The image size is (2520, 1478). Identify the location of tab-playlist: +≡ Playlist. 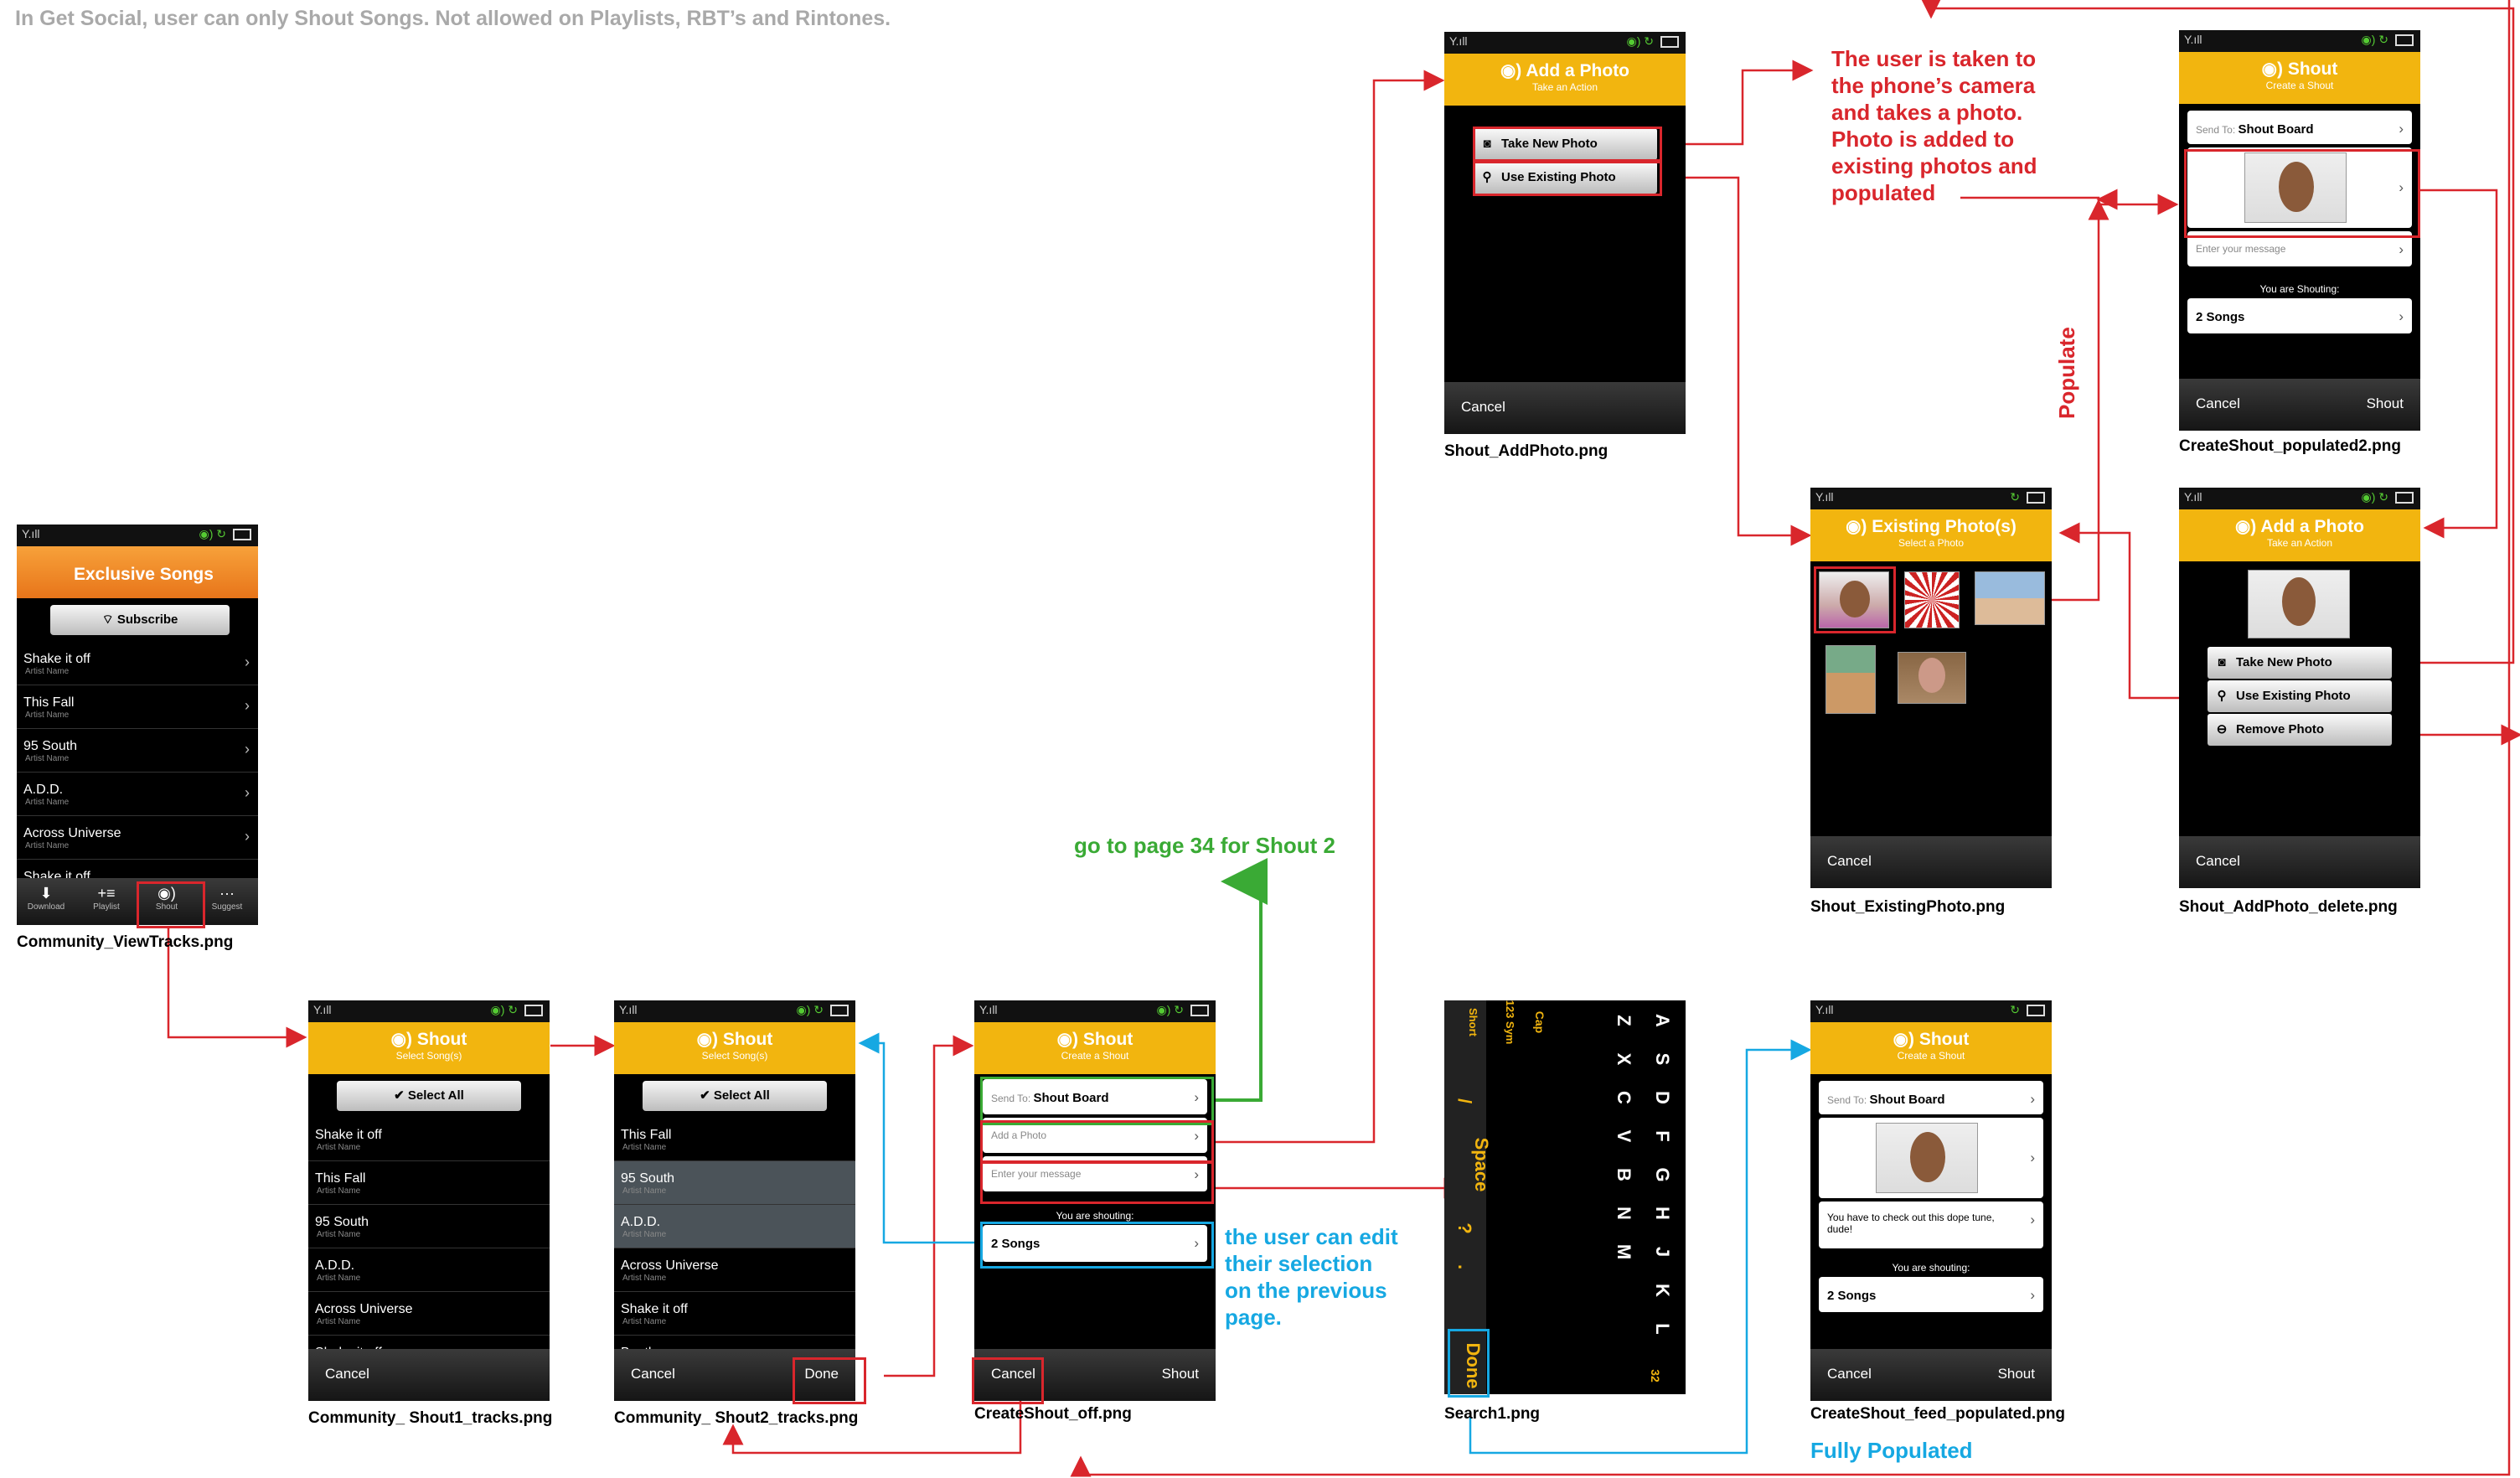
(106, 899).